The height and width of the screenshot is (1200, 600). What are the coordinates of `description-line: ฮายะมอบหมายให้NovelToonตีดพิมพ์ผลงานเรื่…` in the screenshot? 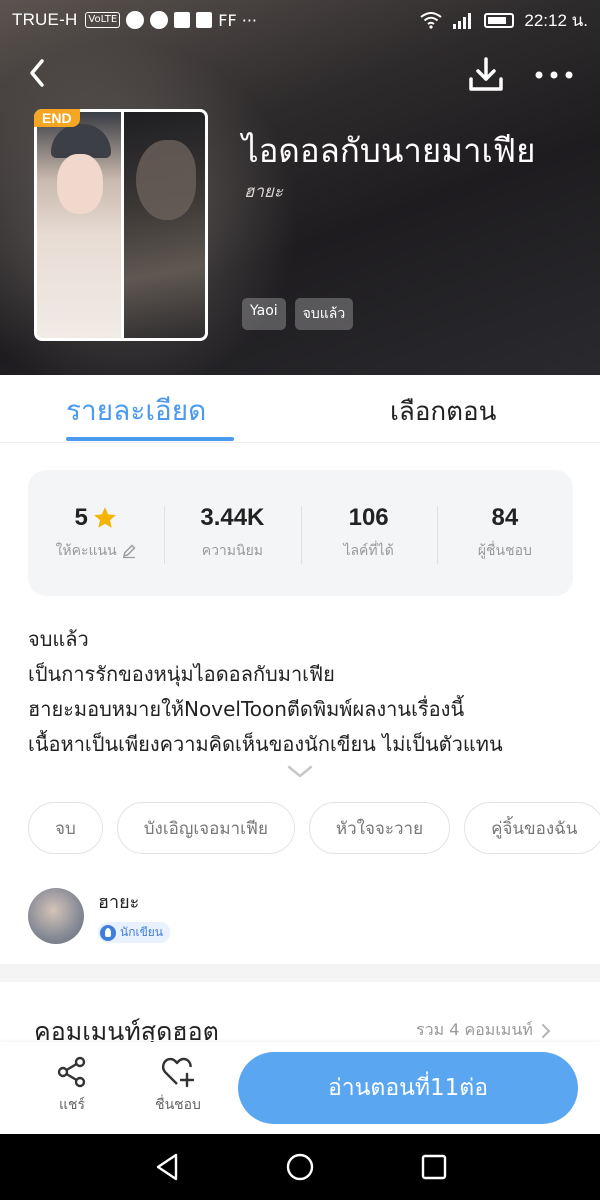 It's located at (246, 709).